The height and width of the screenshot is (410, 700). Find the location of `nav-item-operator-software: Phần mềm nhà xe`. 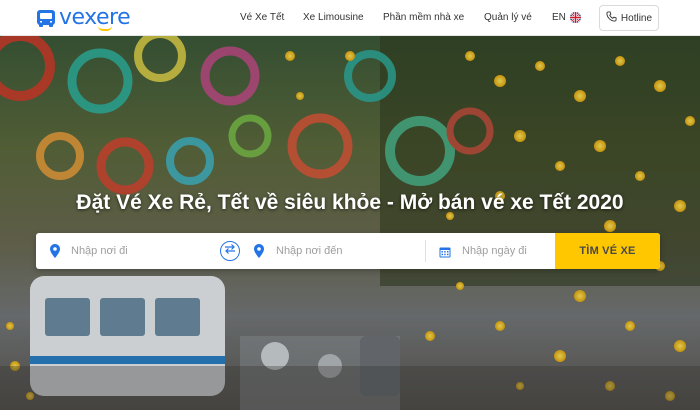

nav-item-operator-software: Phần mềm nhà xe is located at coordinates (423, 18).